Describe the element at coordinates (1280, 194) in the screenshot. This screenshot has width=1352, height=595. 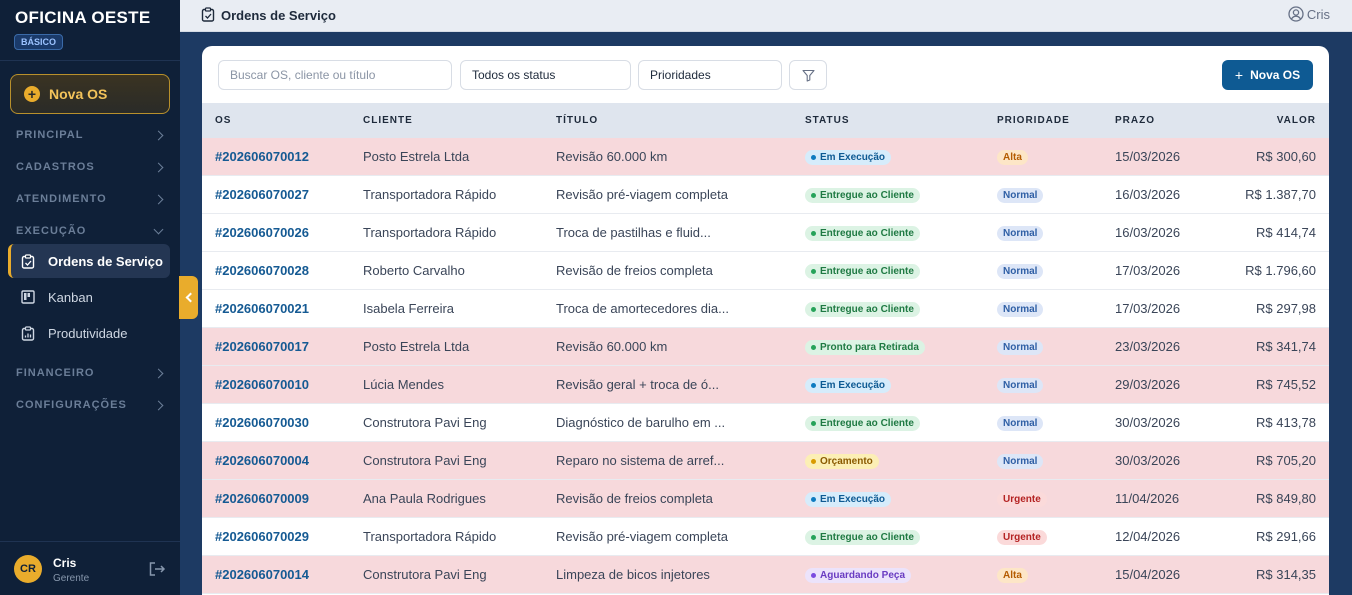
I see `order-value: R$ 1.387,70` at that location.